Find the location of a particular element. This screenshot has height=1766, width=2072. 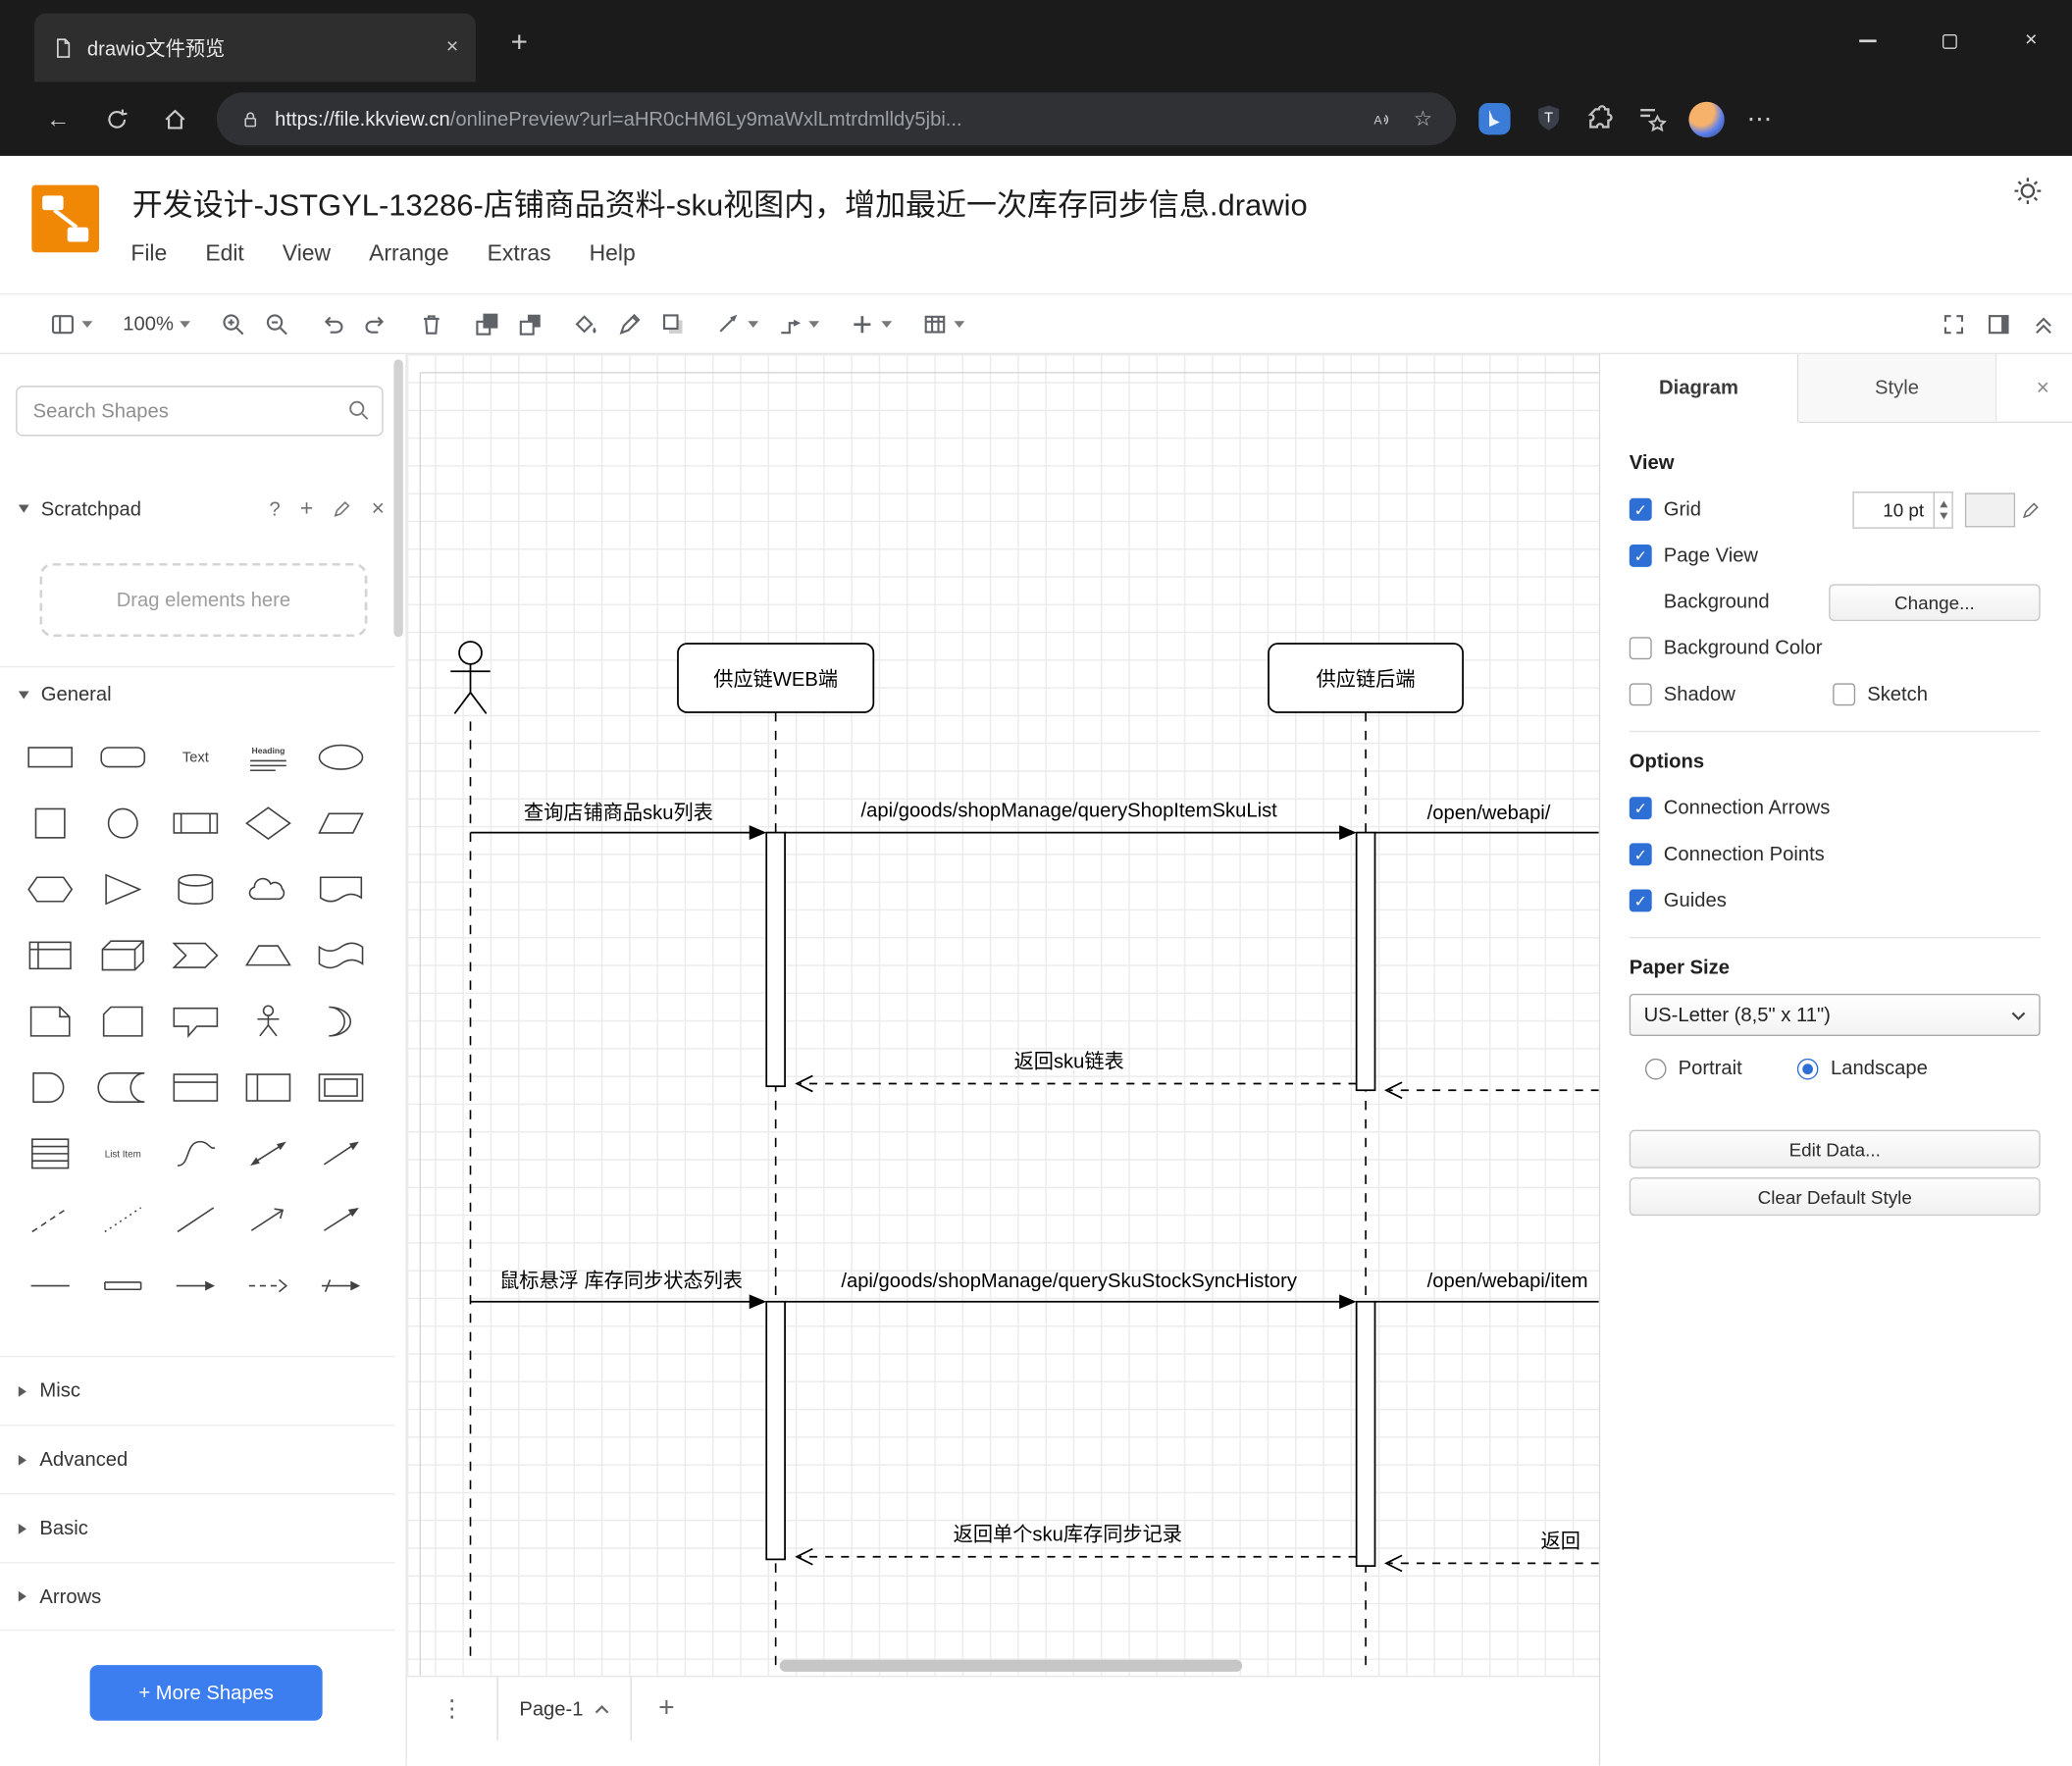

copilot-icon is located at coordinates (1494, 119).